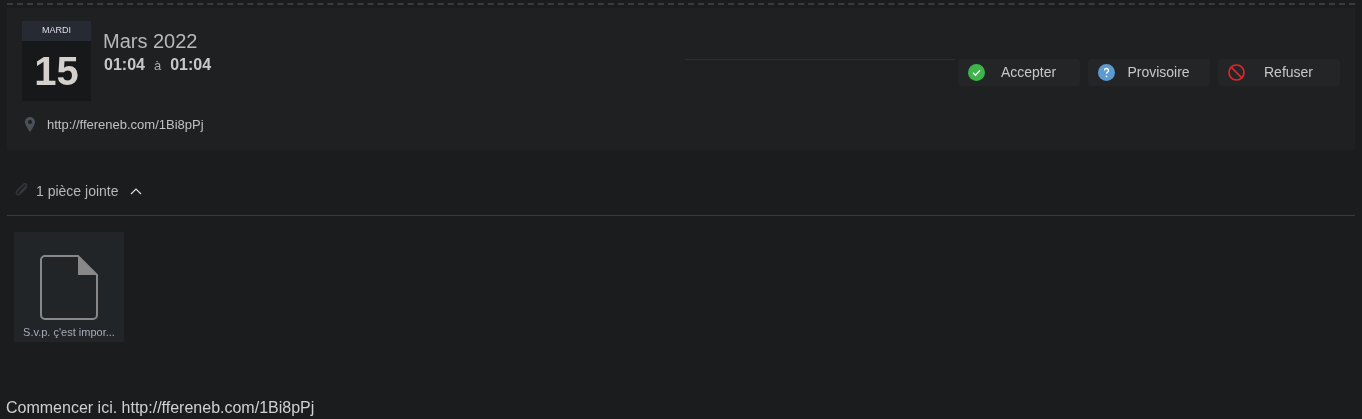  What do you see at coordinates (191, 65) in the screenshot?
I see `end-time: 01:04` at bounding box center [191, 65].